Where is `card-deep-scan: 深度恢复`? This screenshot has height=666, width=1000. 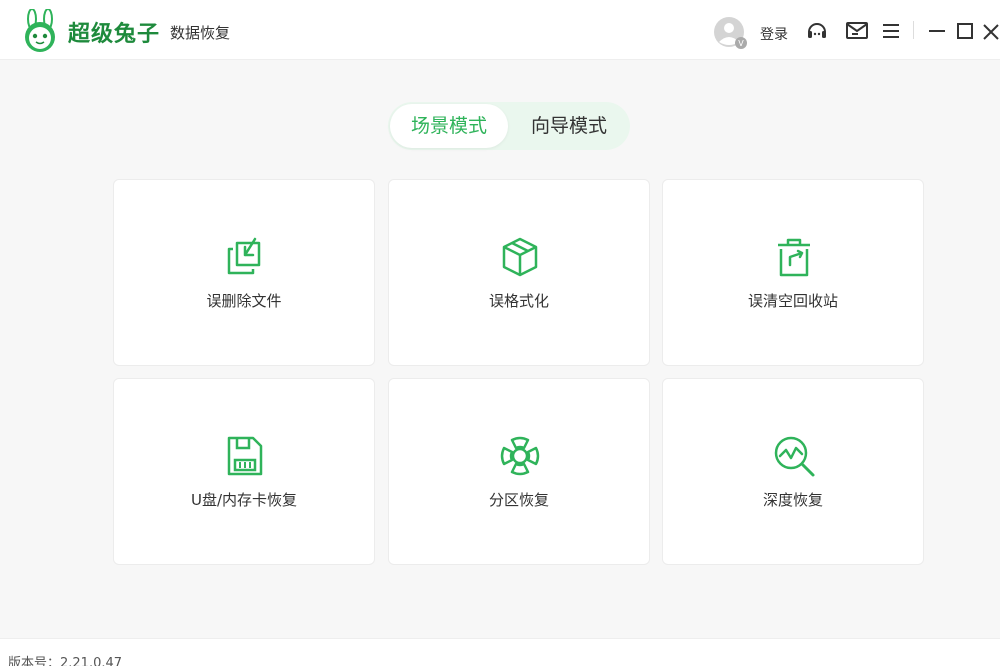
card-deep-scan: 深度恢复 is located at coordinates (793, 471).